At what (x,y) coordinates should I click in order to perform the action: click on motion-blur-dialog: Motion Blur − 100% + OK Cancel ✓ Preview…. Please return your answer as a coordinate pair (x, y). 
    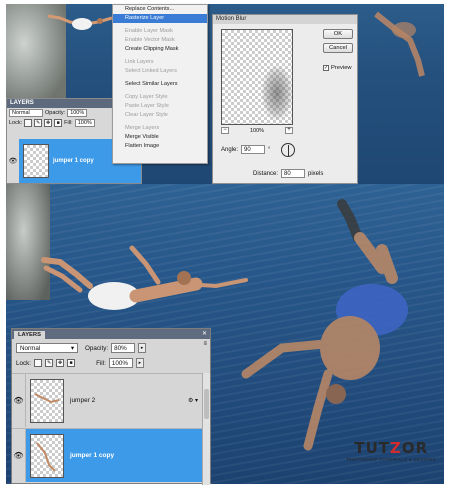
    Looking at the image, I should click on (285, 99).